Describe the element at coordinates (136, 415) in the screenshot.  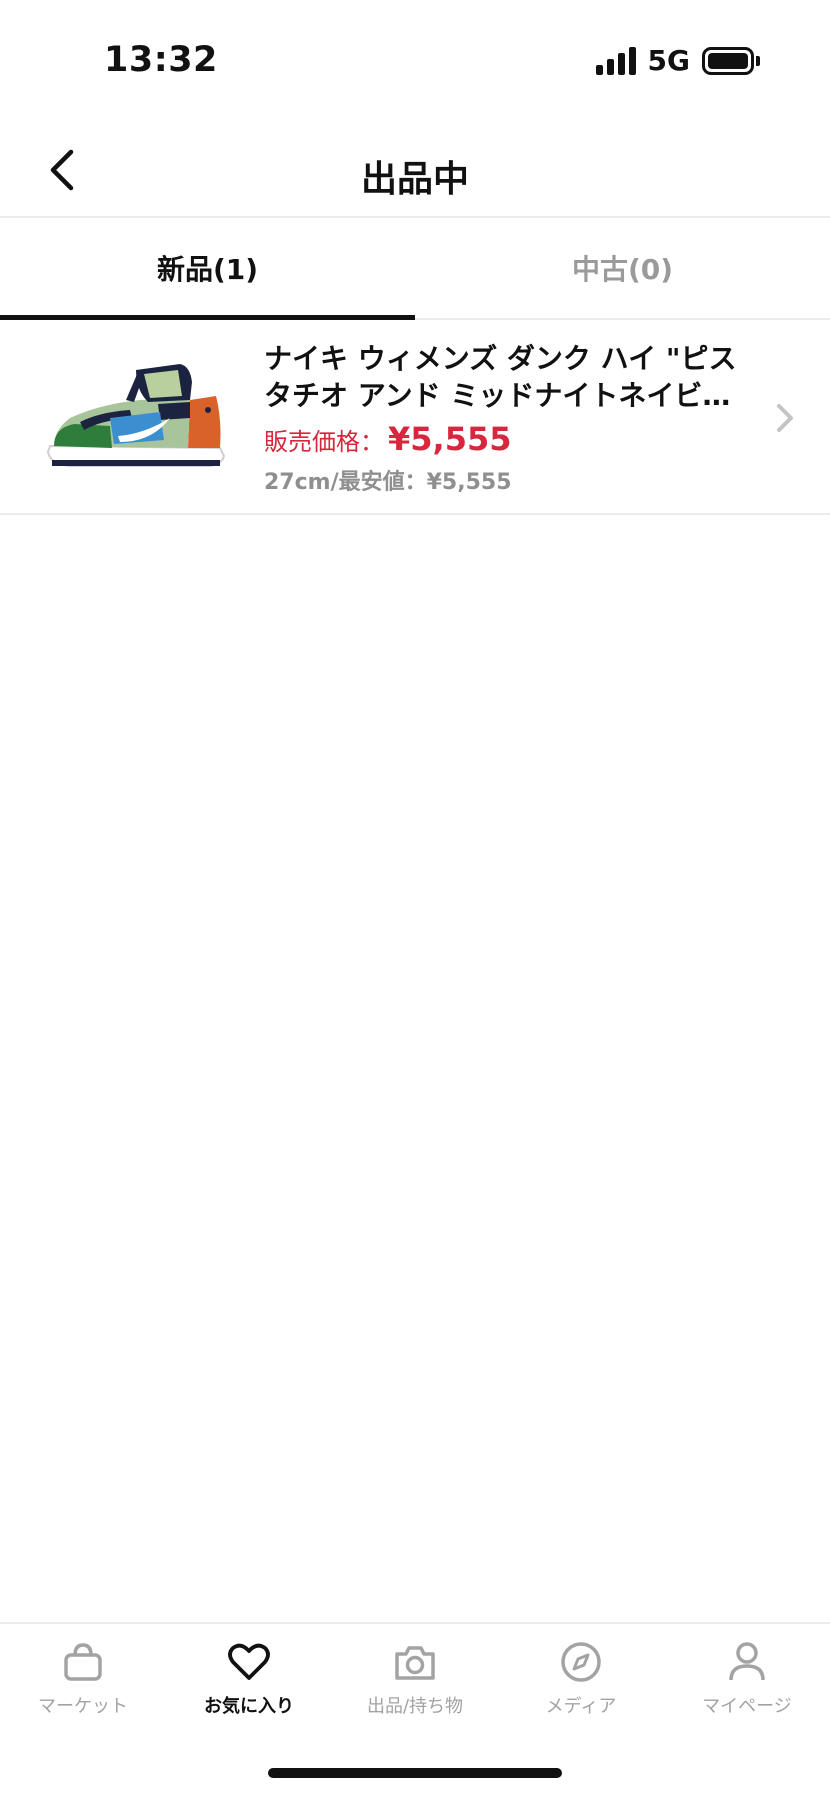
I see `sneaker-image` at that location.